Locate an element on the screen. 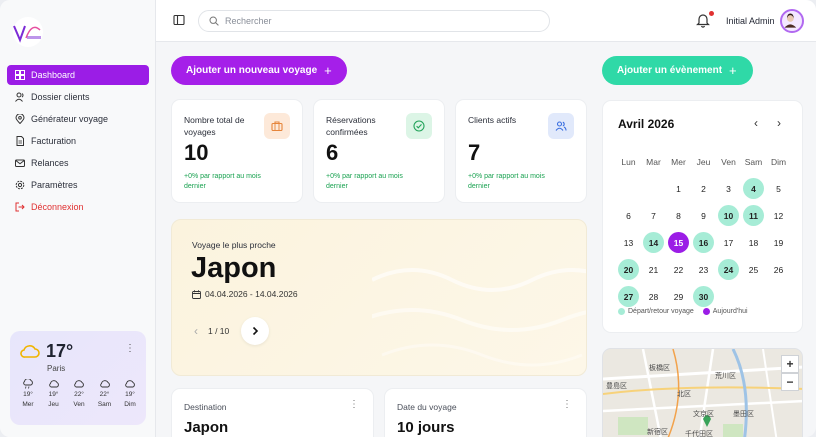 Image resolution: width=816 pixels, height=437 pixels. top-header: Initial Admin is located at coordinates (486, 21).